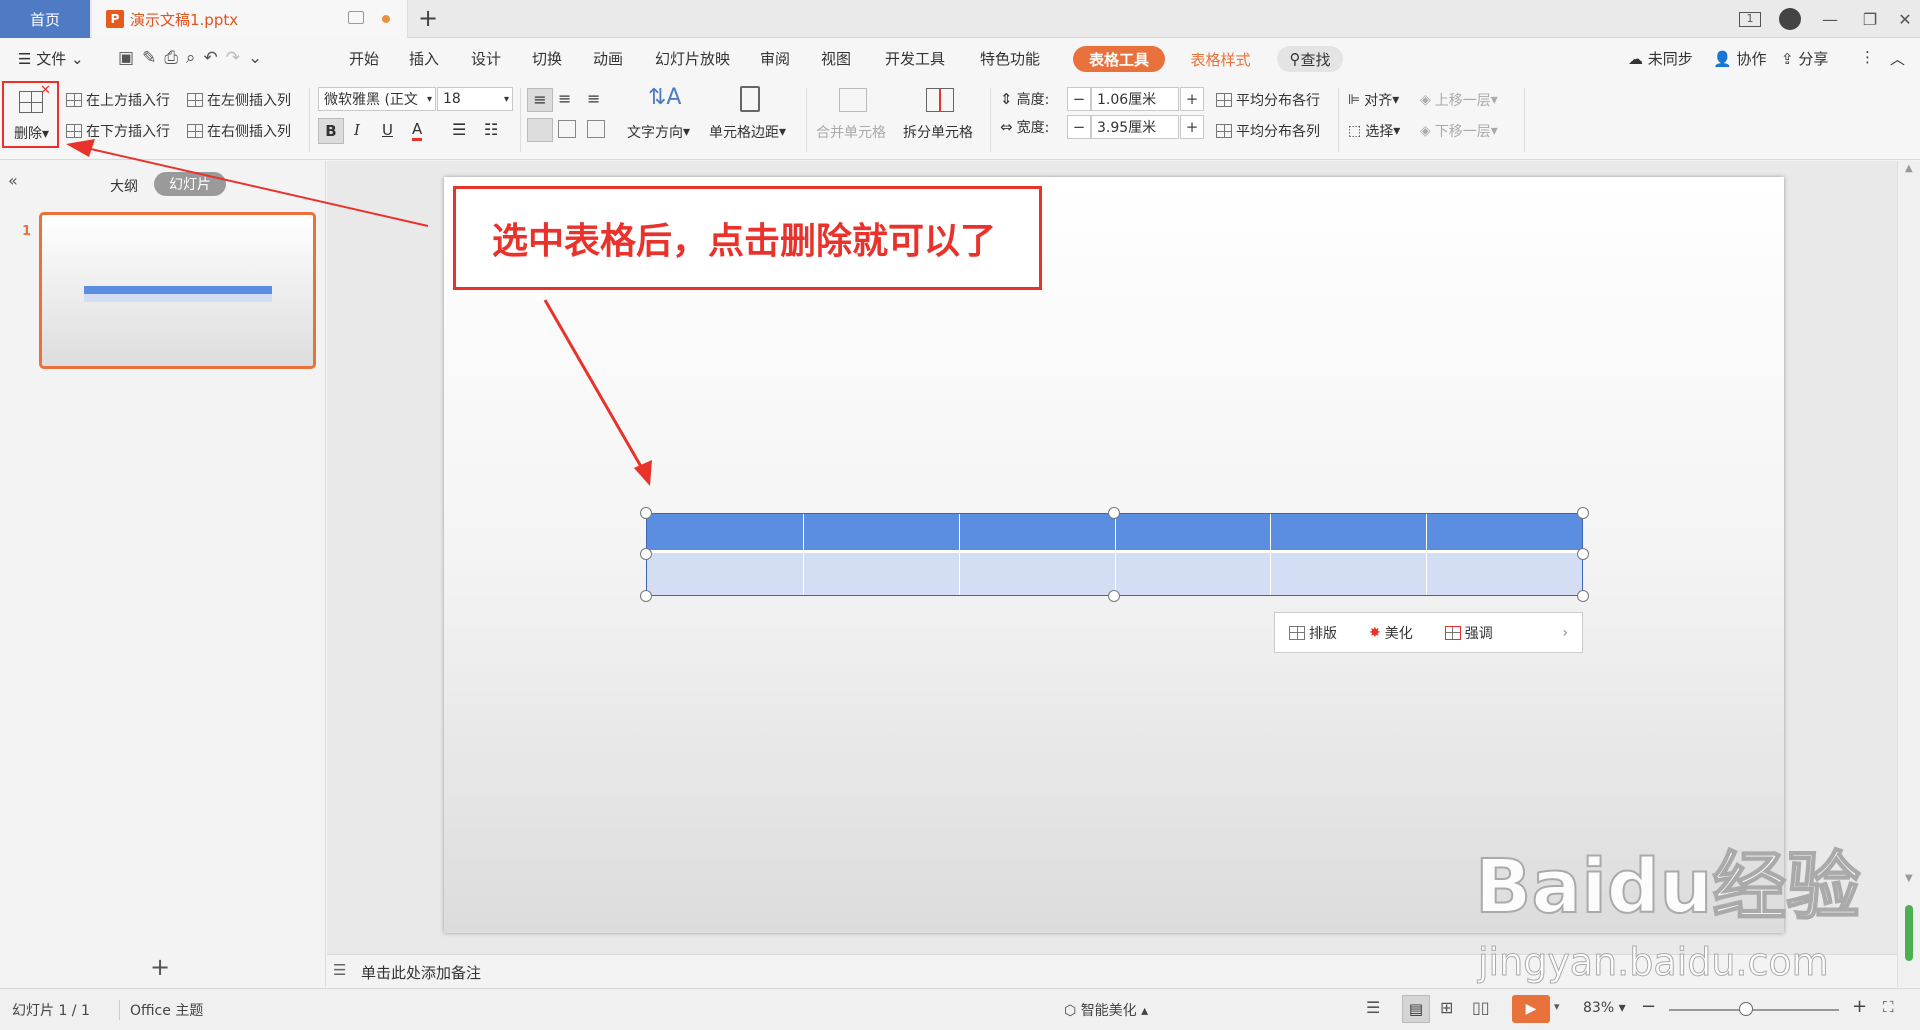 Image resolution: width=1920 pixels, height=1030 pixels. I want to click on chevron-down-icon: ▾, so click(1557, 1006).